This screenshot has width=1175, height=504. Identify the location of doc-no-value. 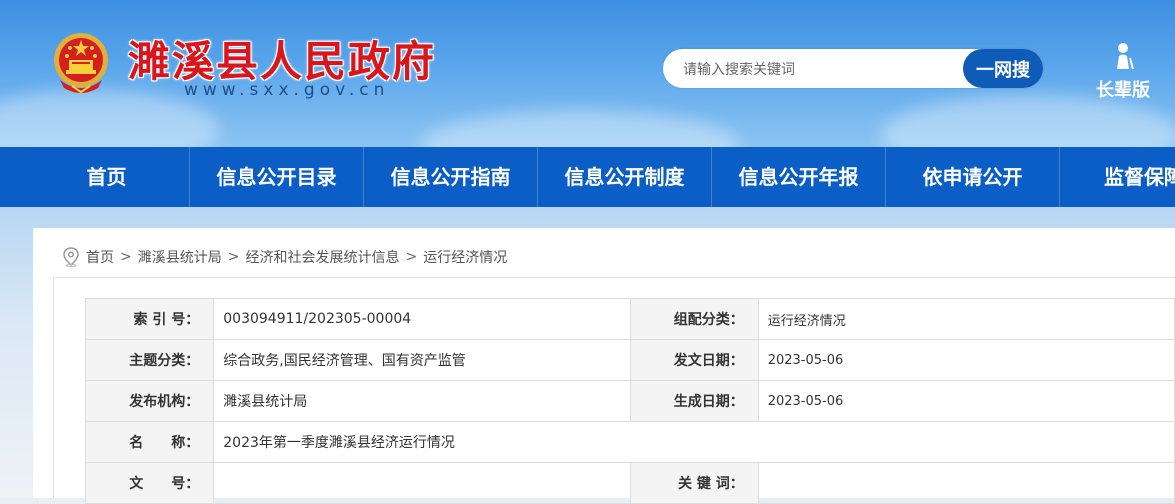
(422, 483).